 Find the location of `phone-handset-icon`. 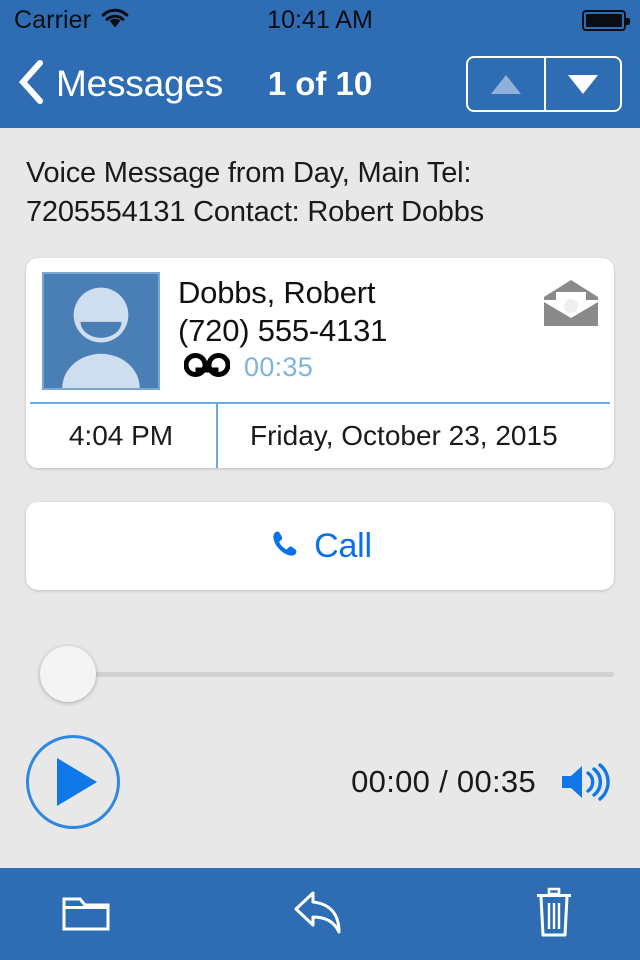

phone-handset-icon is located at coordinates (284, 546).